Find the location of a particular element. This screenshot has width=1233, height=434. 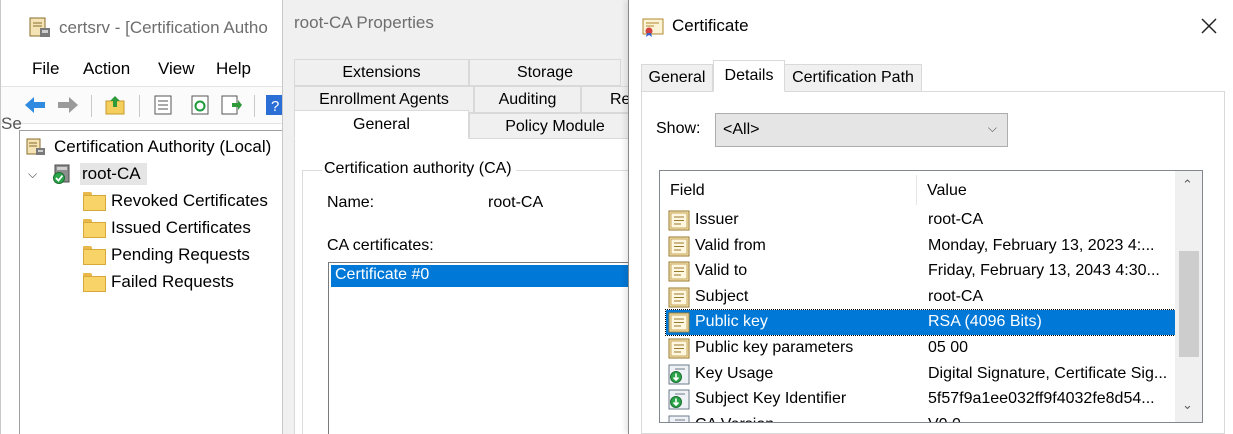

up-one-level-icon is located at coordinates (116, 105).